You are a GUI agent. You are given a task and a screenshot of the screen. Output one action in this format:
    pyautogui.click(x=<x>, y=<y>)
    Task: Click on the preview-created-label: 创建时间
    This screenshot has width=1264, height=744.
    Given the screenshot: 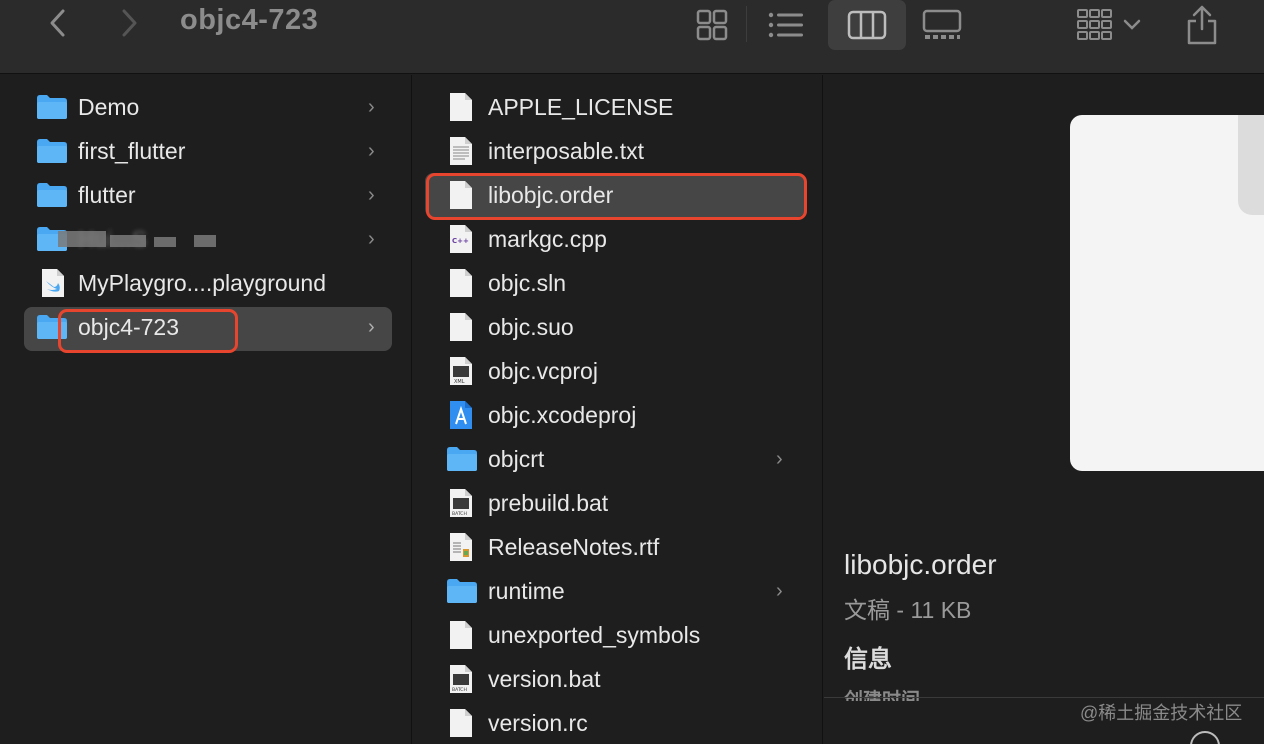 What is the action you would take?
    pyautogui.click(x=882, y=695)
    